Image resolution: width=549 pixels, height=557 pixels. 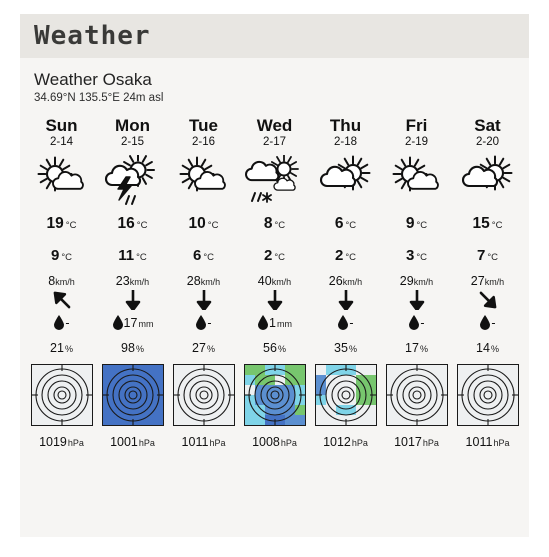 What do you see at coordinates (345, 125) in the screenshot?
I see `day-name-thu: Thu` at bounding box center [345, 125].